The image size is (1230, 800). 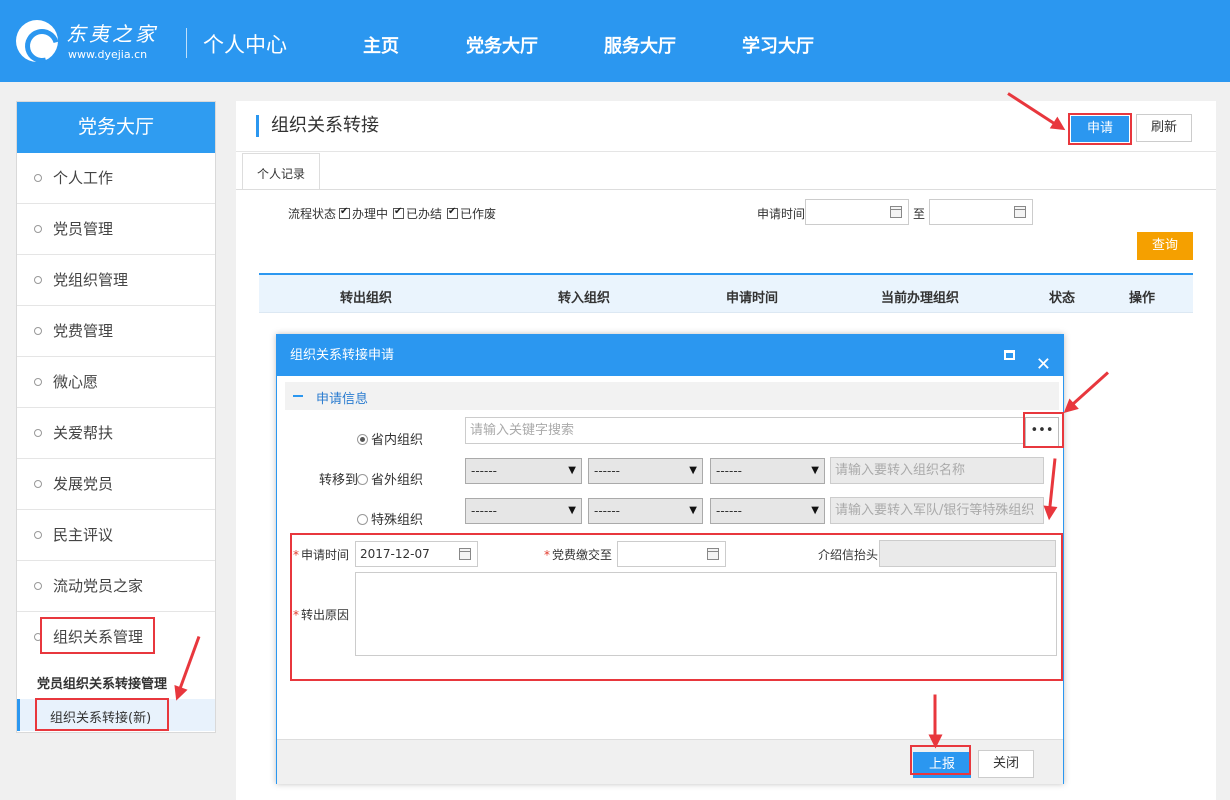 What do you see at coordinates (745, 430) in the screenshot?
I see `org-search-input: 请输入关键字搜索` at bounding box center [745, 430].